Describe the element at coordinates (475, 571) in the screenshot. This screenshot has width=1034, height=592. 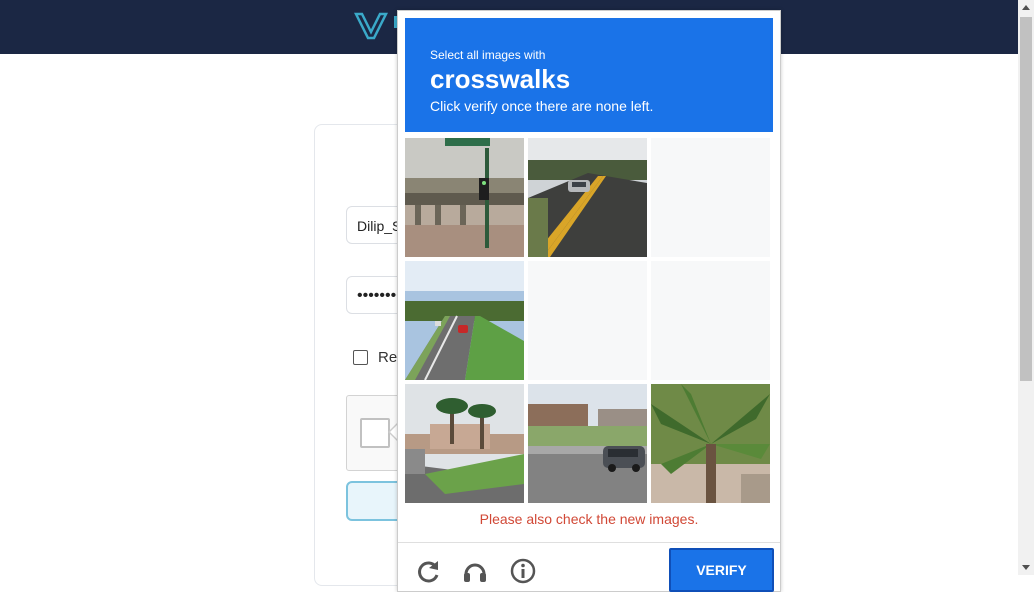
I see `audio-challenge-icon` at that location.